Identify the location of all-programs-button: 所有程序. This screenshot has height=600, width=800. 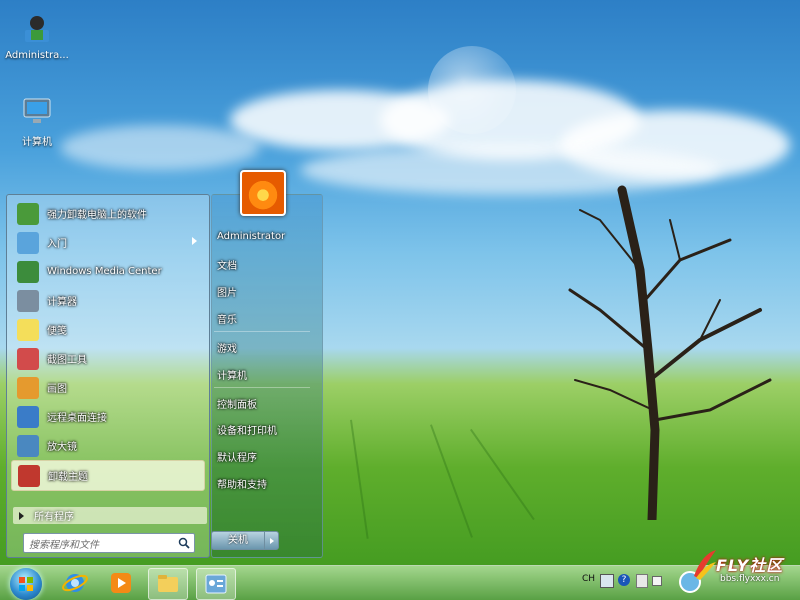
(110, 515).